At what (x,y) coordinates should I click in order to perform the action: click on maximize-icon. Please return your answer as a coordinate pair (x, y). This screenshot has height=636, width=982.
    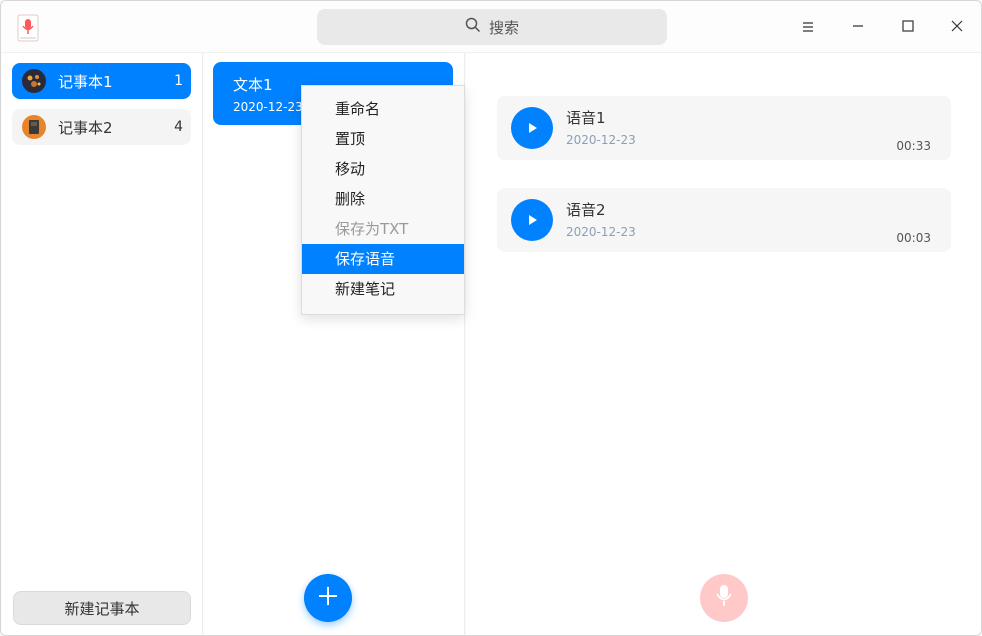
    Looking at the image, I should click on (908, 27).